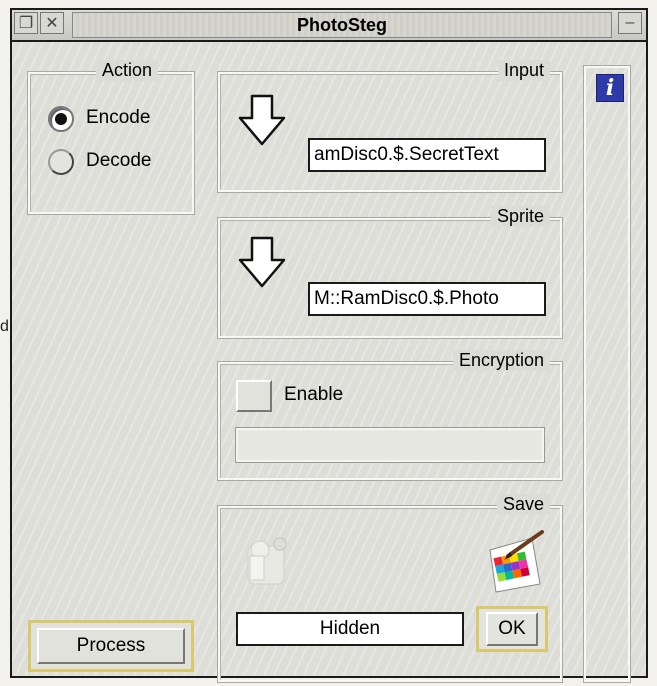  Describe the element at coordinates (119, 161) in the screenshot. I see `decode-label: Decode` at that location.